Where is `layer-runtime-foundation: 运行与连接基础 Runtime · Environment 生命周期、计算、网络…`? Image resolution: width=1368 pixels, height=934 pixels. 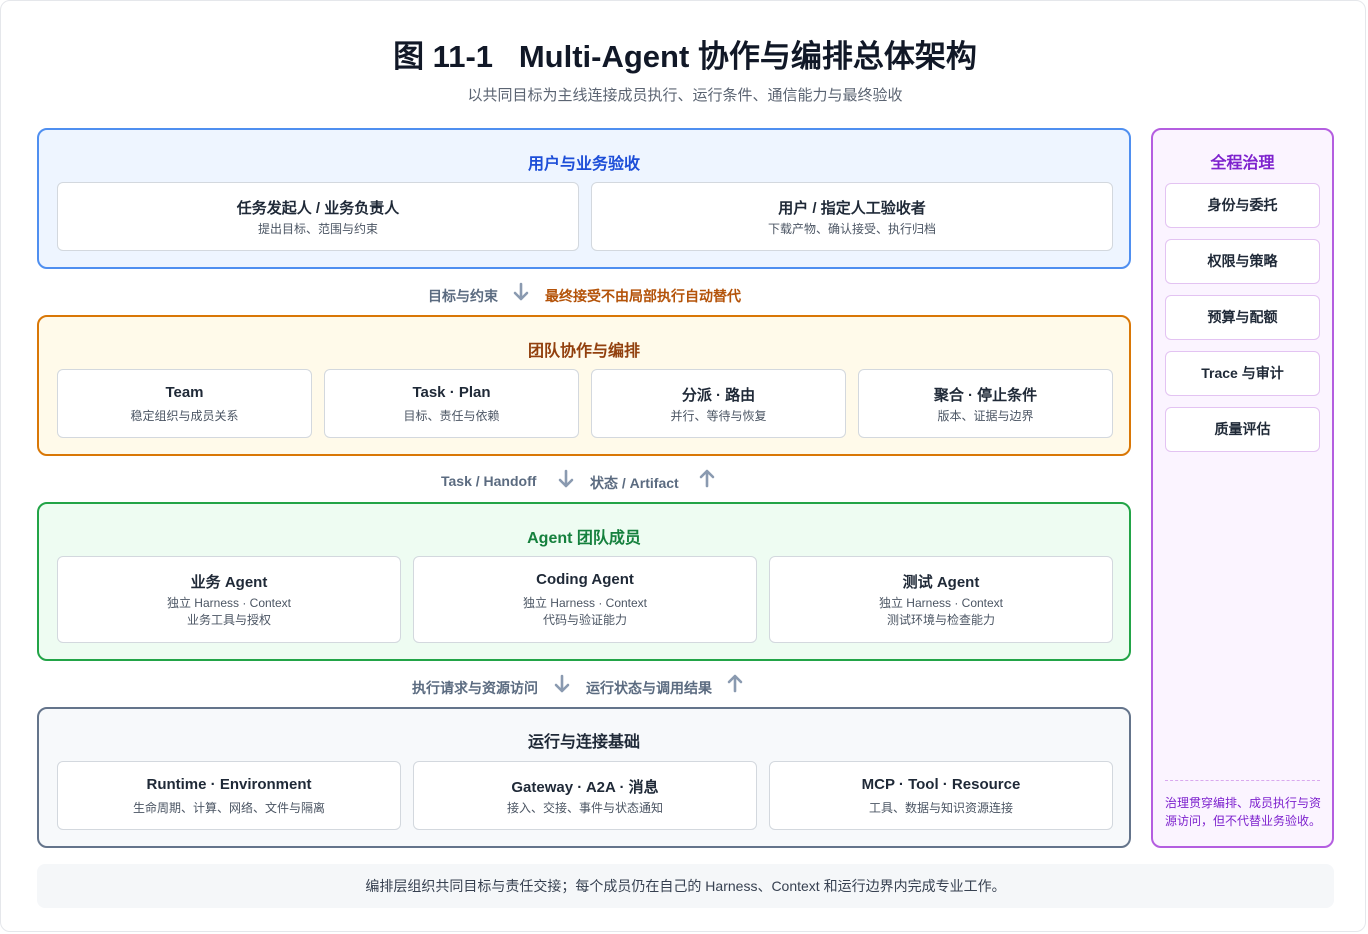
layer-runtime-foundation: 运行与连接基础 Runtime · Environment 生命周期、计算、网络… is located at coordinates (584, 777).